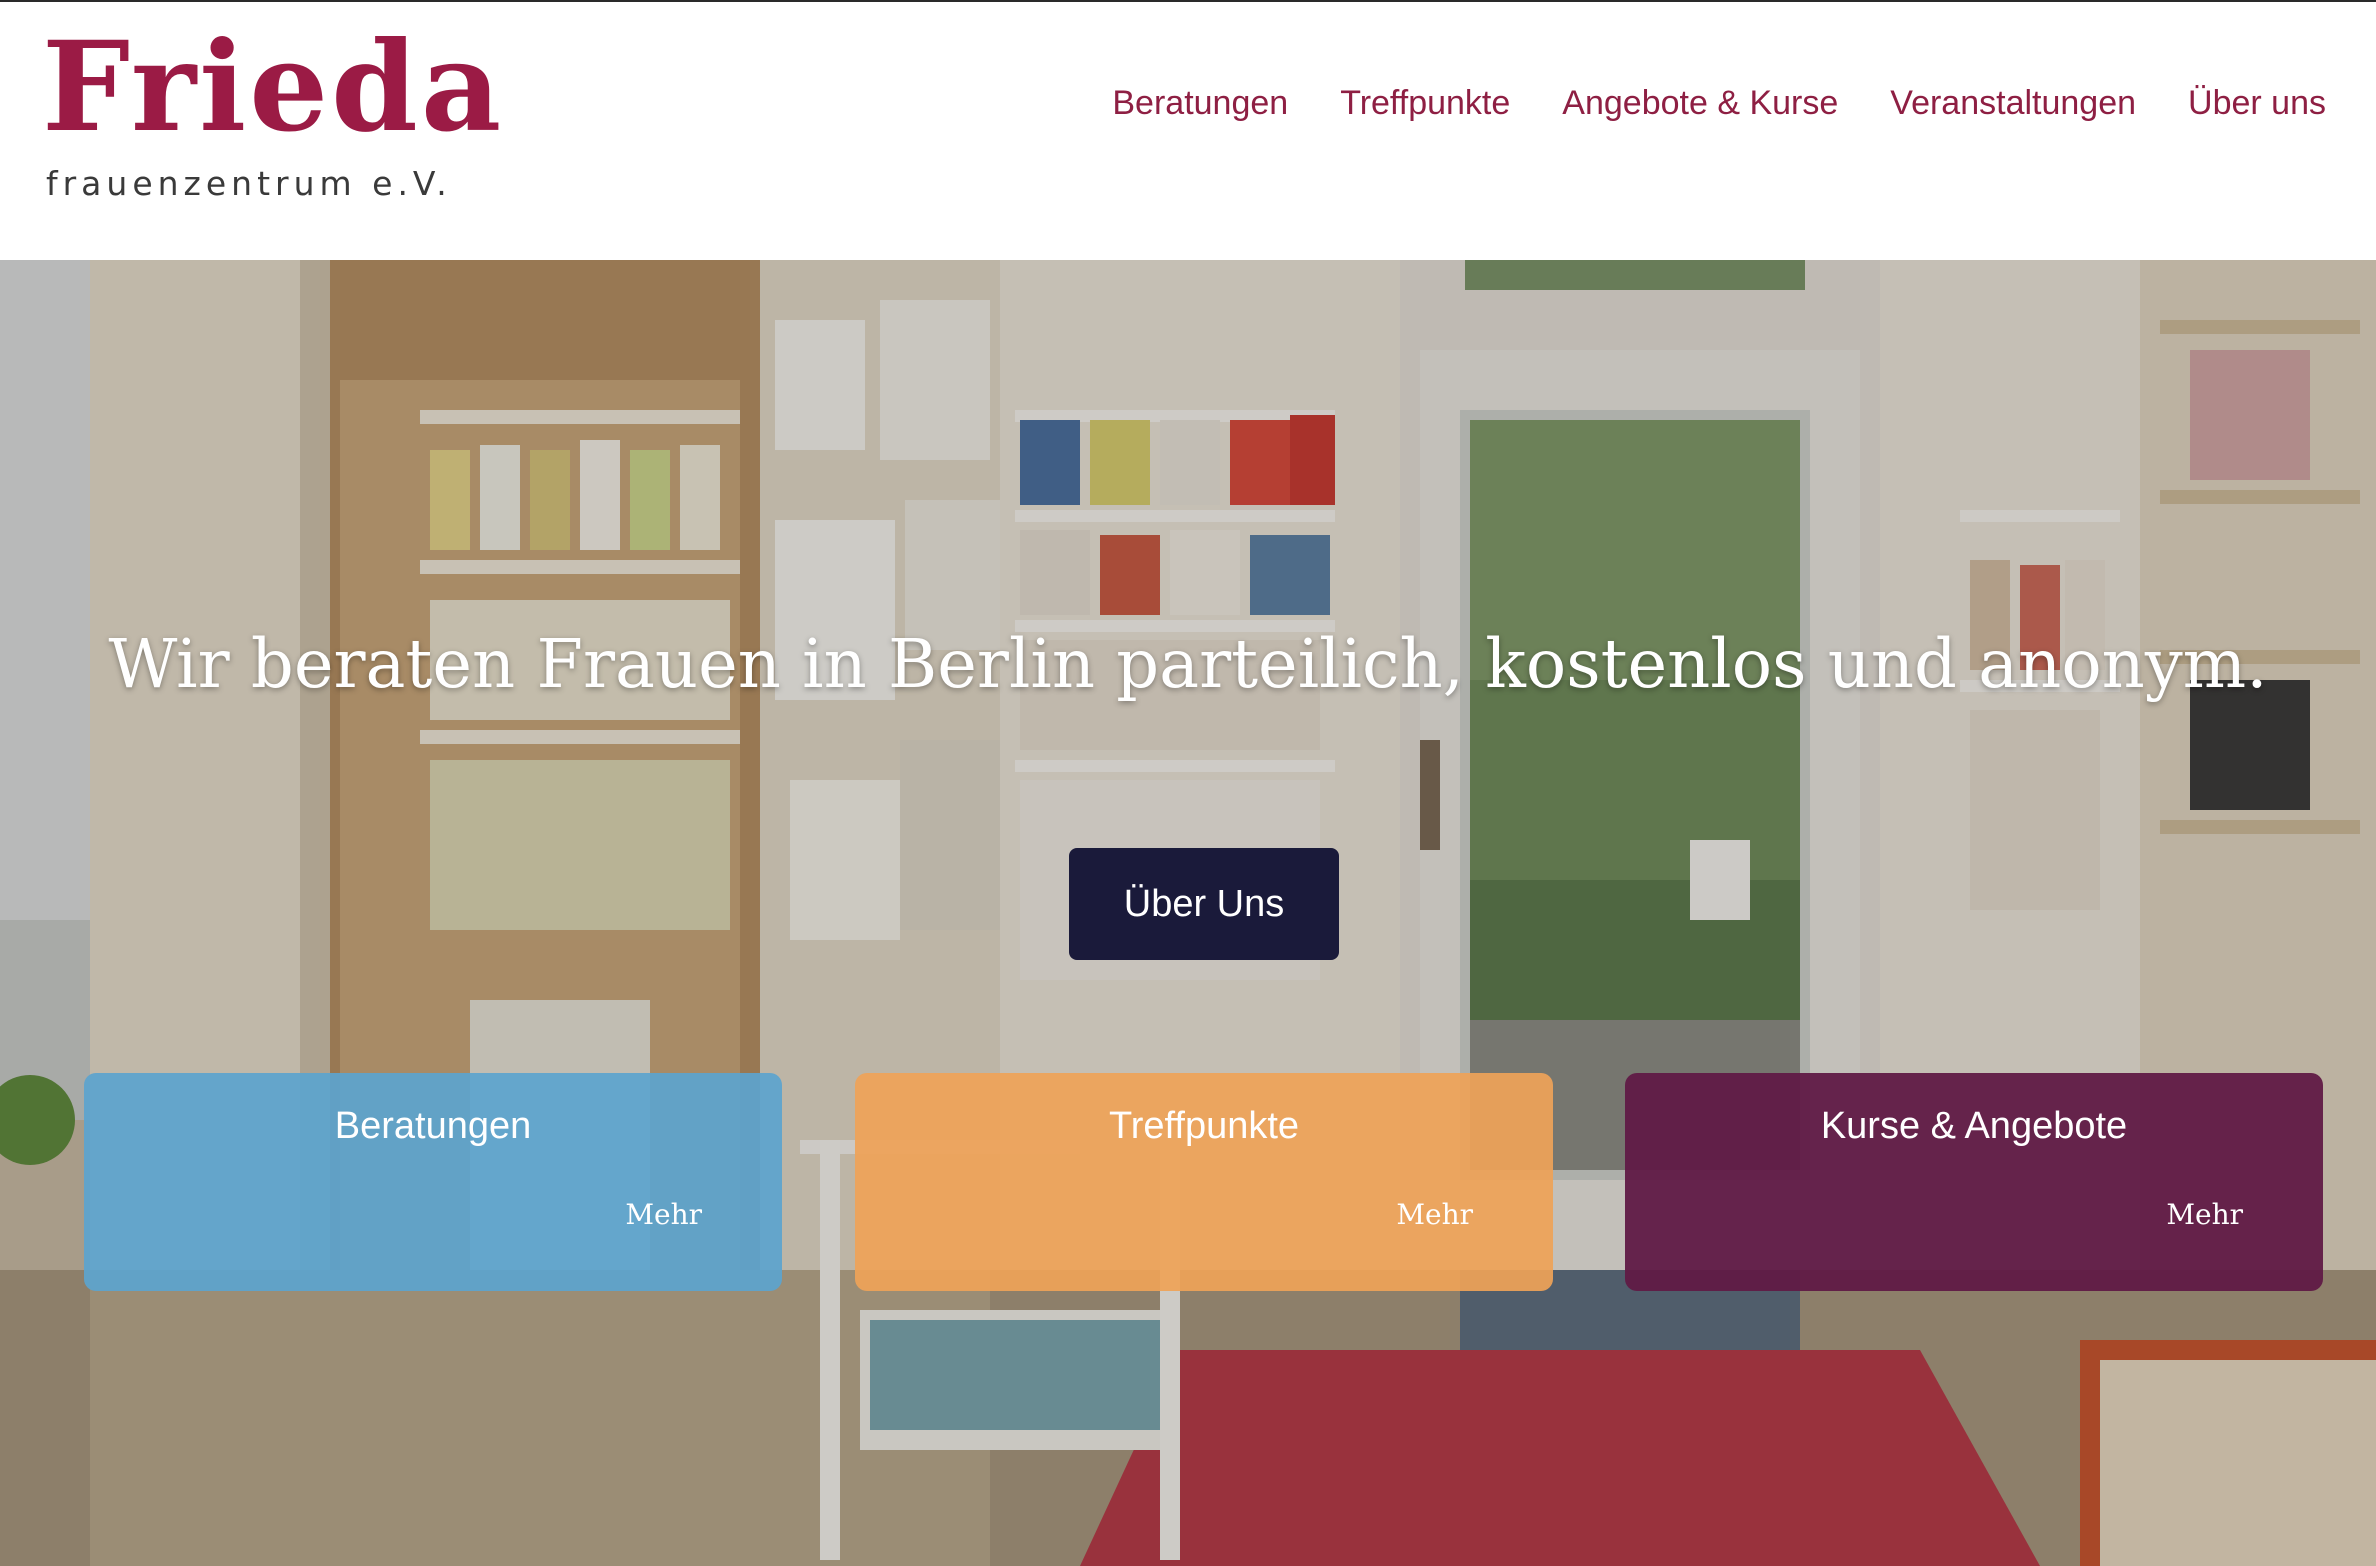 The width and height of the screenshot is (2376, 1566). I want to click on card-beratungen: Beratungen Mehr, so click(433, 1182).